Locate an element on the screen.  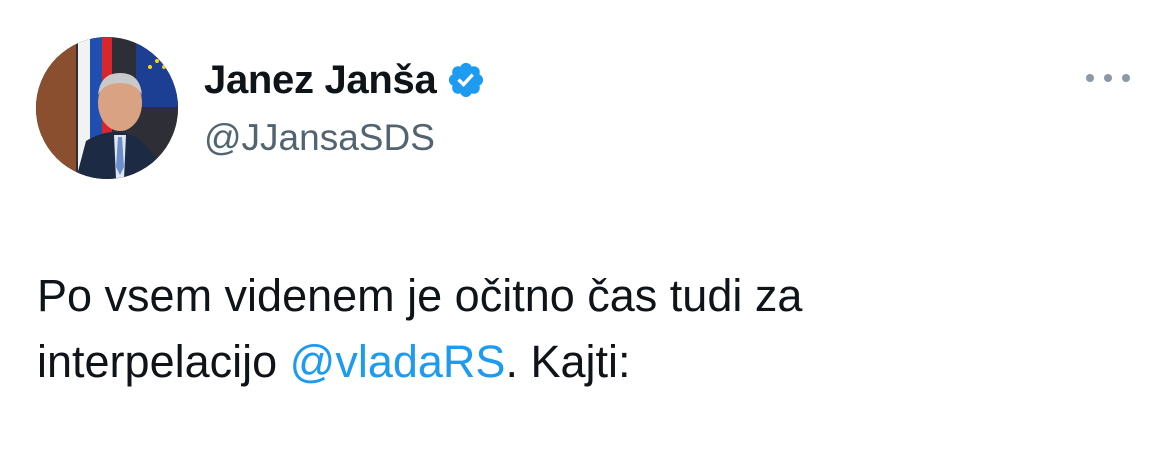
author-display-name: Janez Janša is located at coordinates (320, 80).